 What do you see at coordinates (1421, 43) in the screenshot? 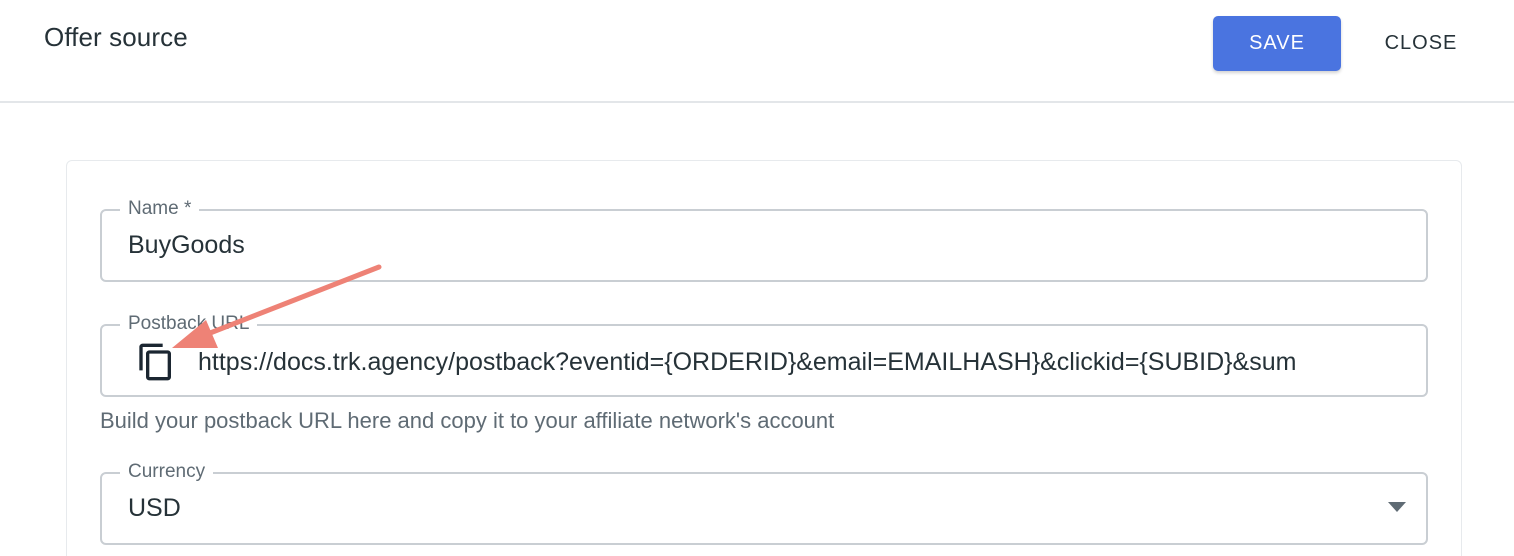
I see `close-button: CLOSE` at bounding box center [1421, 43].